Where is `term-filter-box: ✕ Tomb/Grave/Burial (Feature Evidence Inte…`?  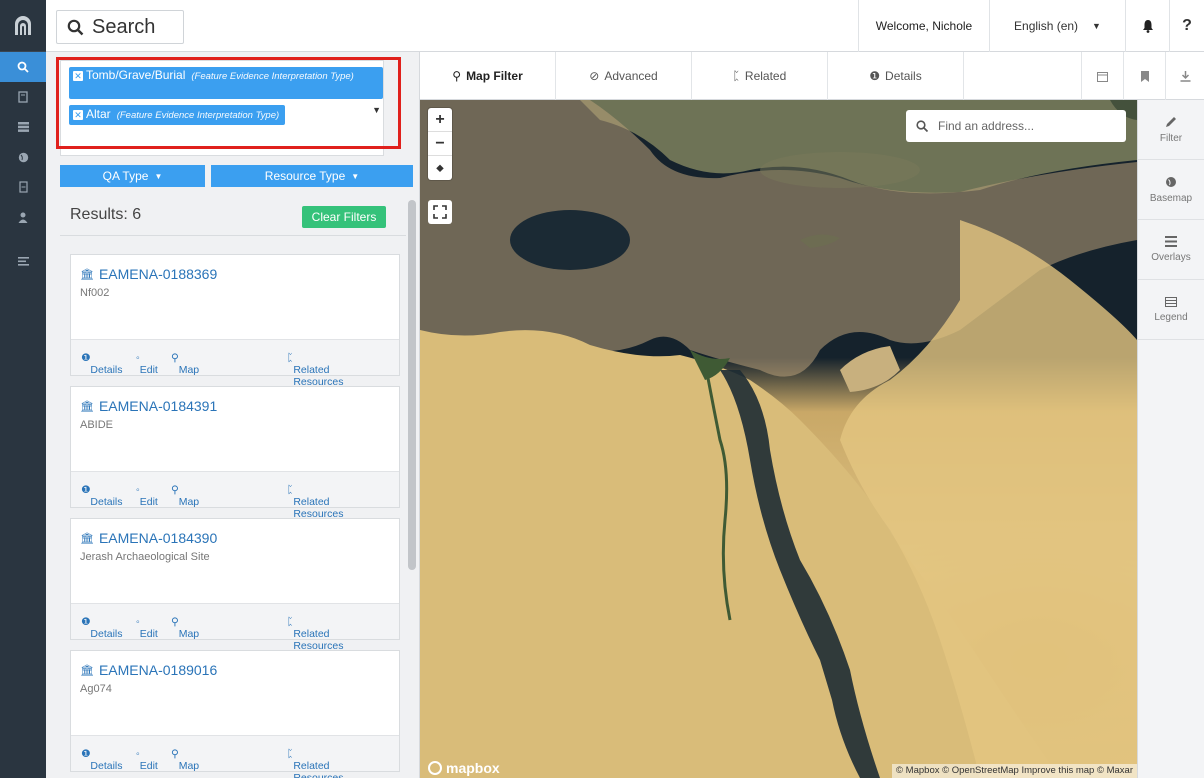
term-filter-box: ✕ Tomb/Grave/Burial (Feature Evidence Inte… is located at coordinates (222, 108).